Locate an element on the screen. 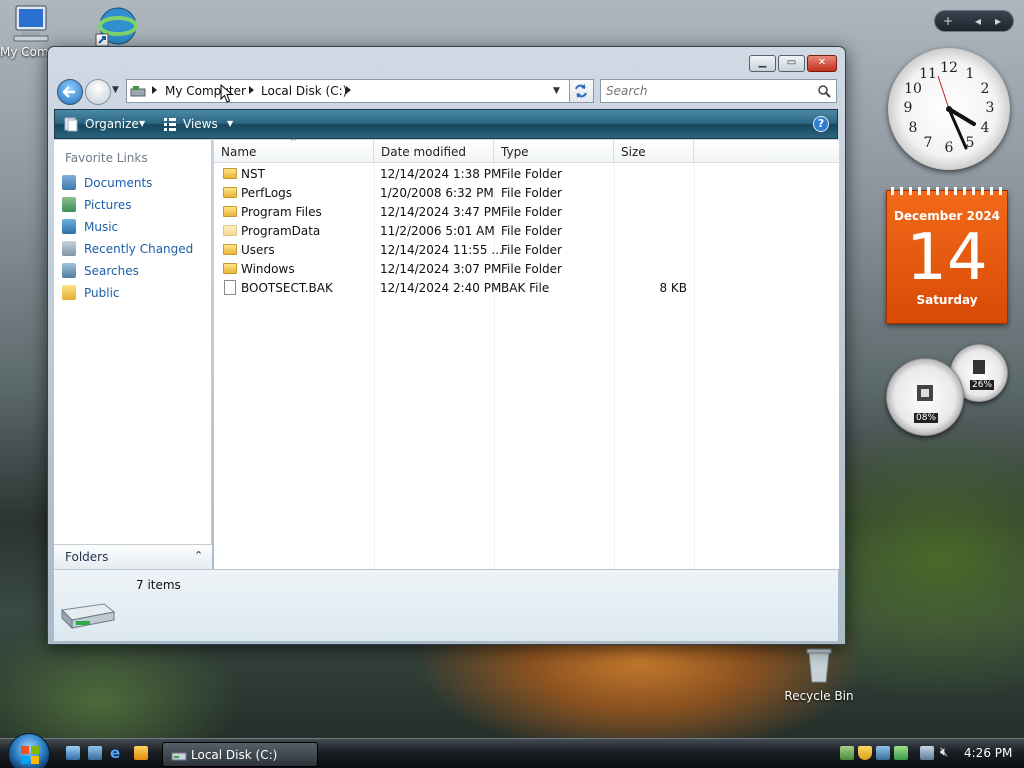 Image resolution: width=1024 pixels, height=768 pixels. column-header-label: Type is located at coordinates (515, 152).